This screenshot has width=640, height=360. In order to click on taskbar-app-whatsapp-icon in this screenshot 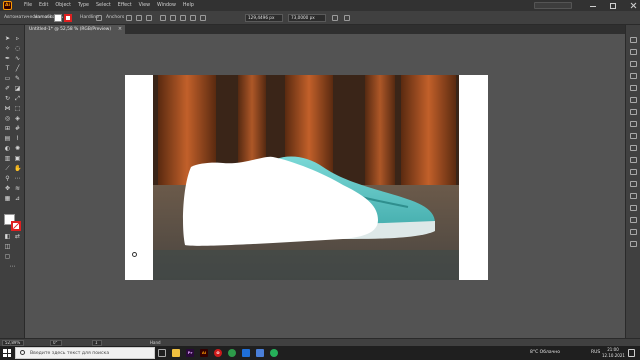, I will do `click(274, 353)`.